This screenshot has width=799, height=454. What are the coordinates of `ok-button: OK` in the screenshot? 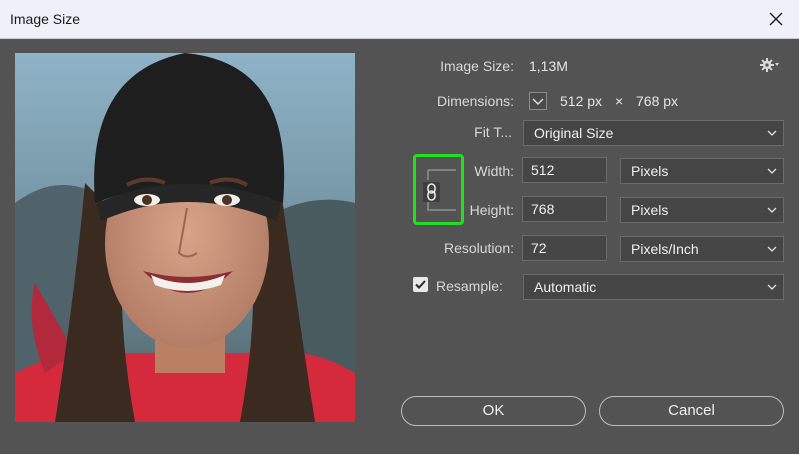 It's located at (493, 411).